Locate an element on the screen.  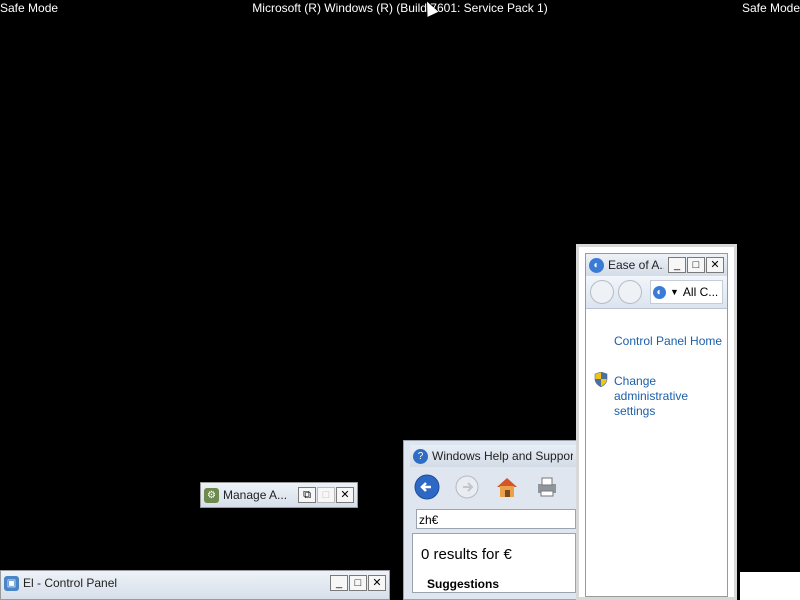
ease-of-access-icon: ◐ is located at coordinates (596, 265).